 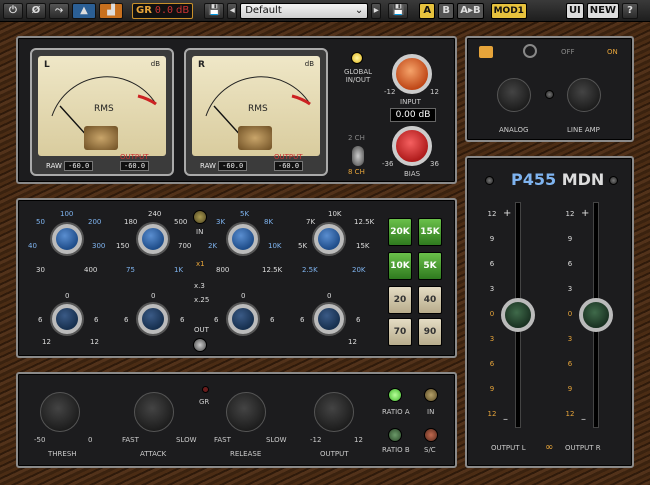 I want to click on filter-button-20k: 20K, so click(x=400, y=232).